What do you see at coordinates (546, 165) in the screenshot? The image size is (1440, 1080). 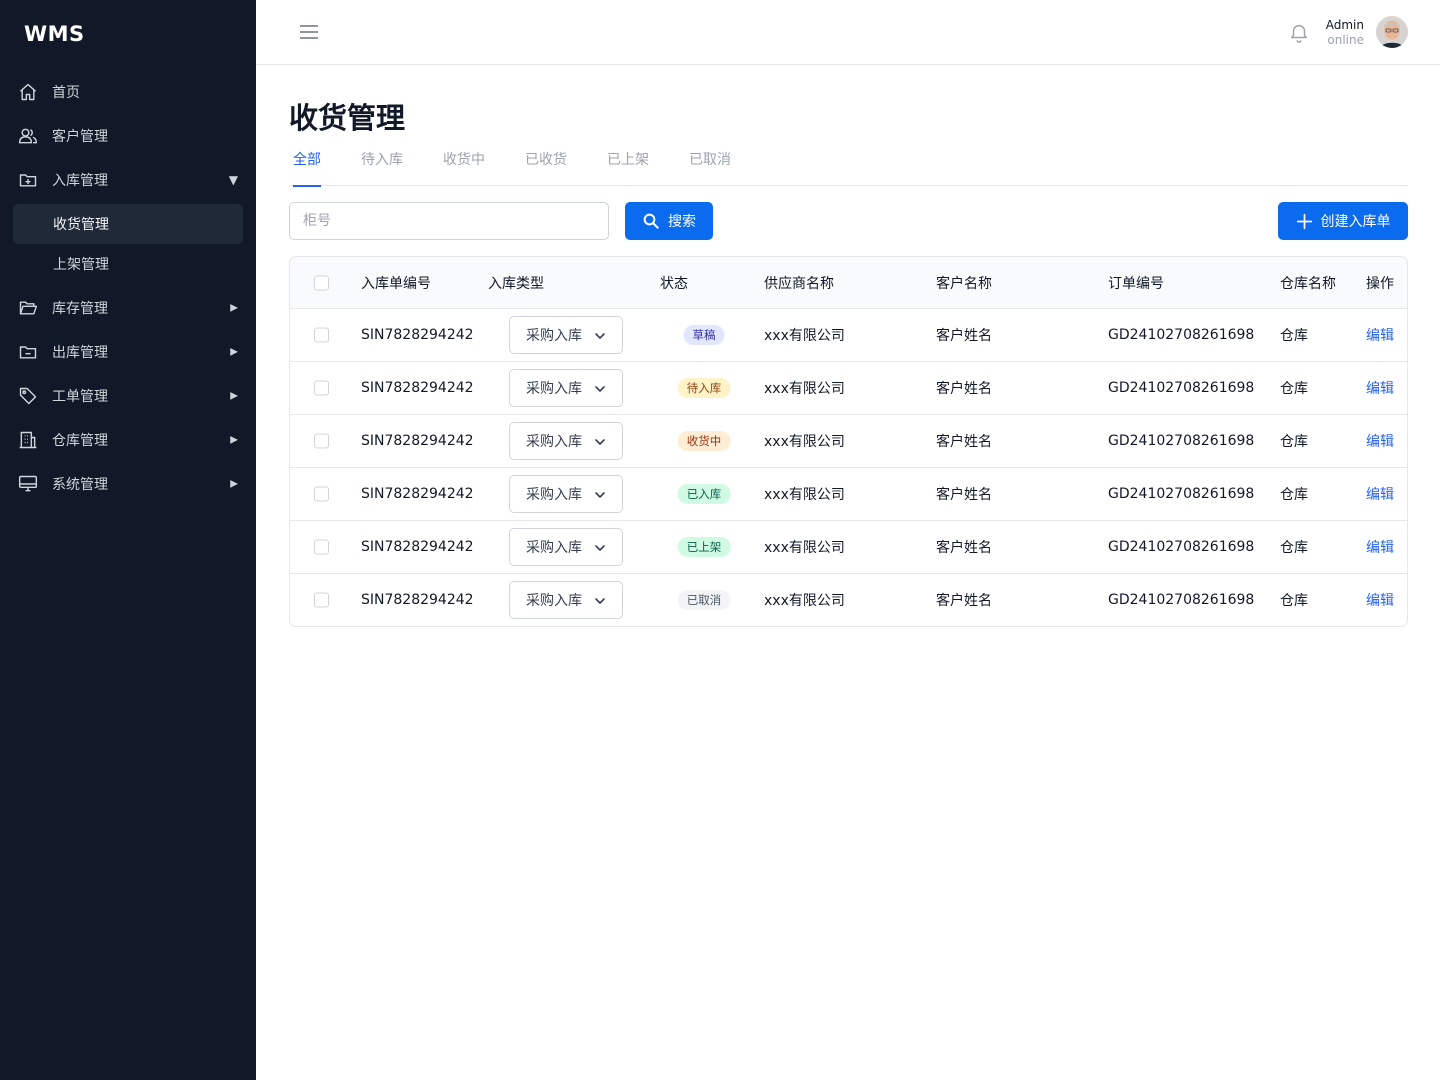 I see `tab-received: 已收货` at bounding box center [546, 165].